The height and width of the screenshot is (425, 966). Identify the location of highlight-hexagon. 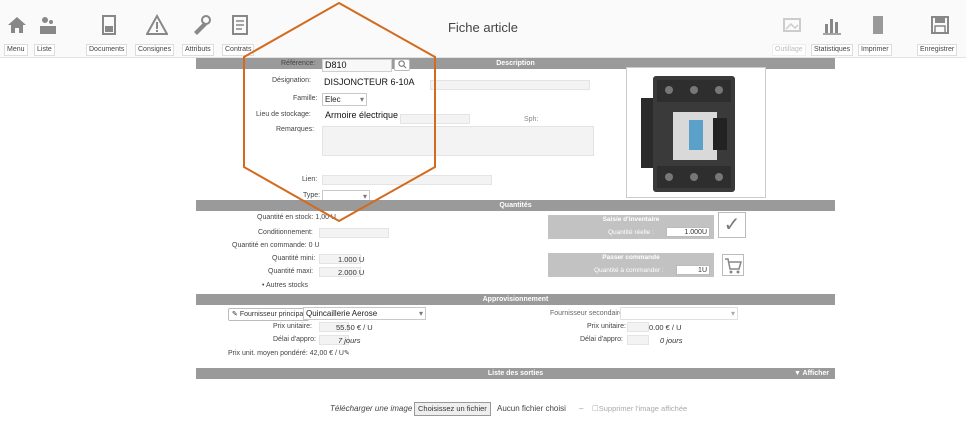
(339, 112).